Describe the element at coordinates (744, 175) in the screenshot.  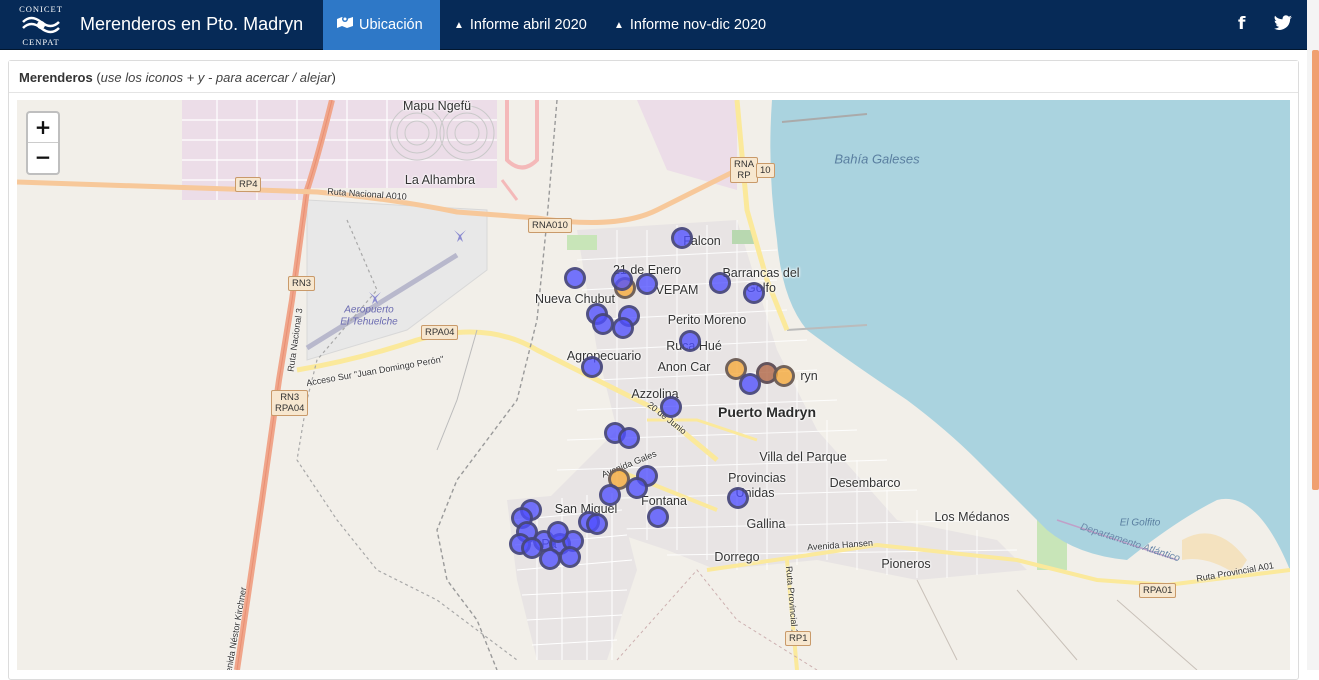
I see `shield-line: RP` at that location.